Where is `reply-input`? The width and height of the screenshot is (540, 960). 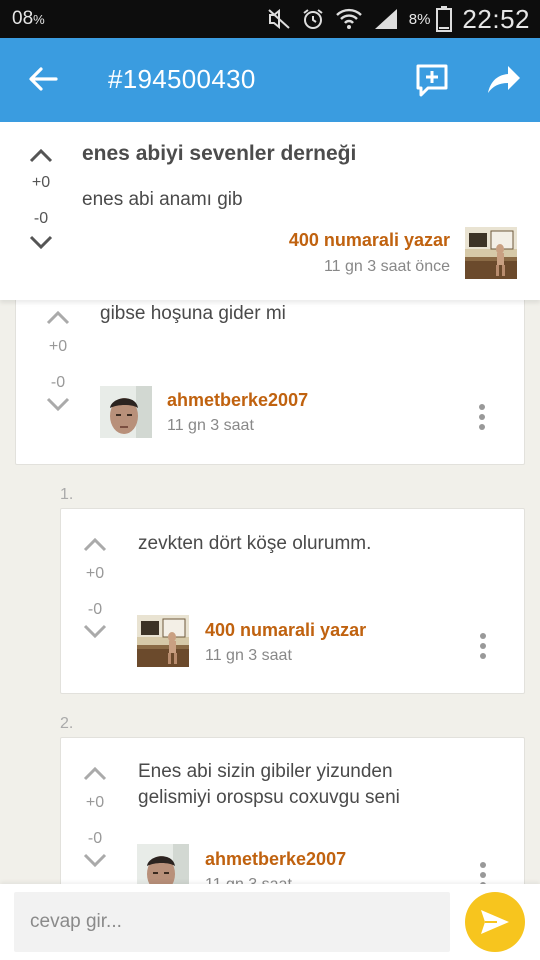
reply-input is located at coordinates (232, 922).